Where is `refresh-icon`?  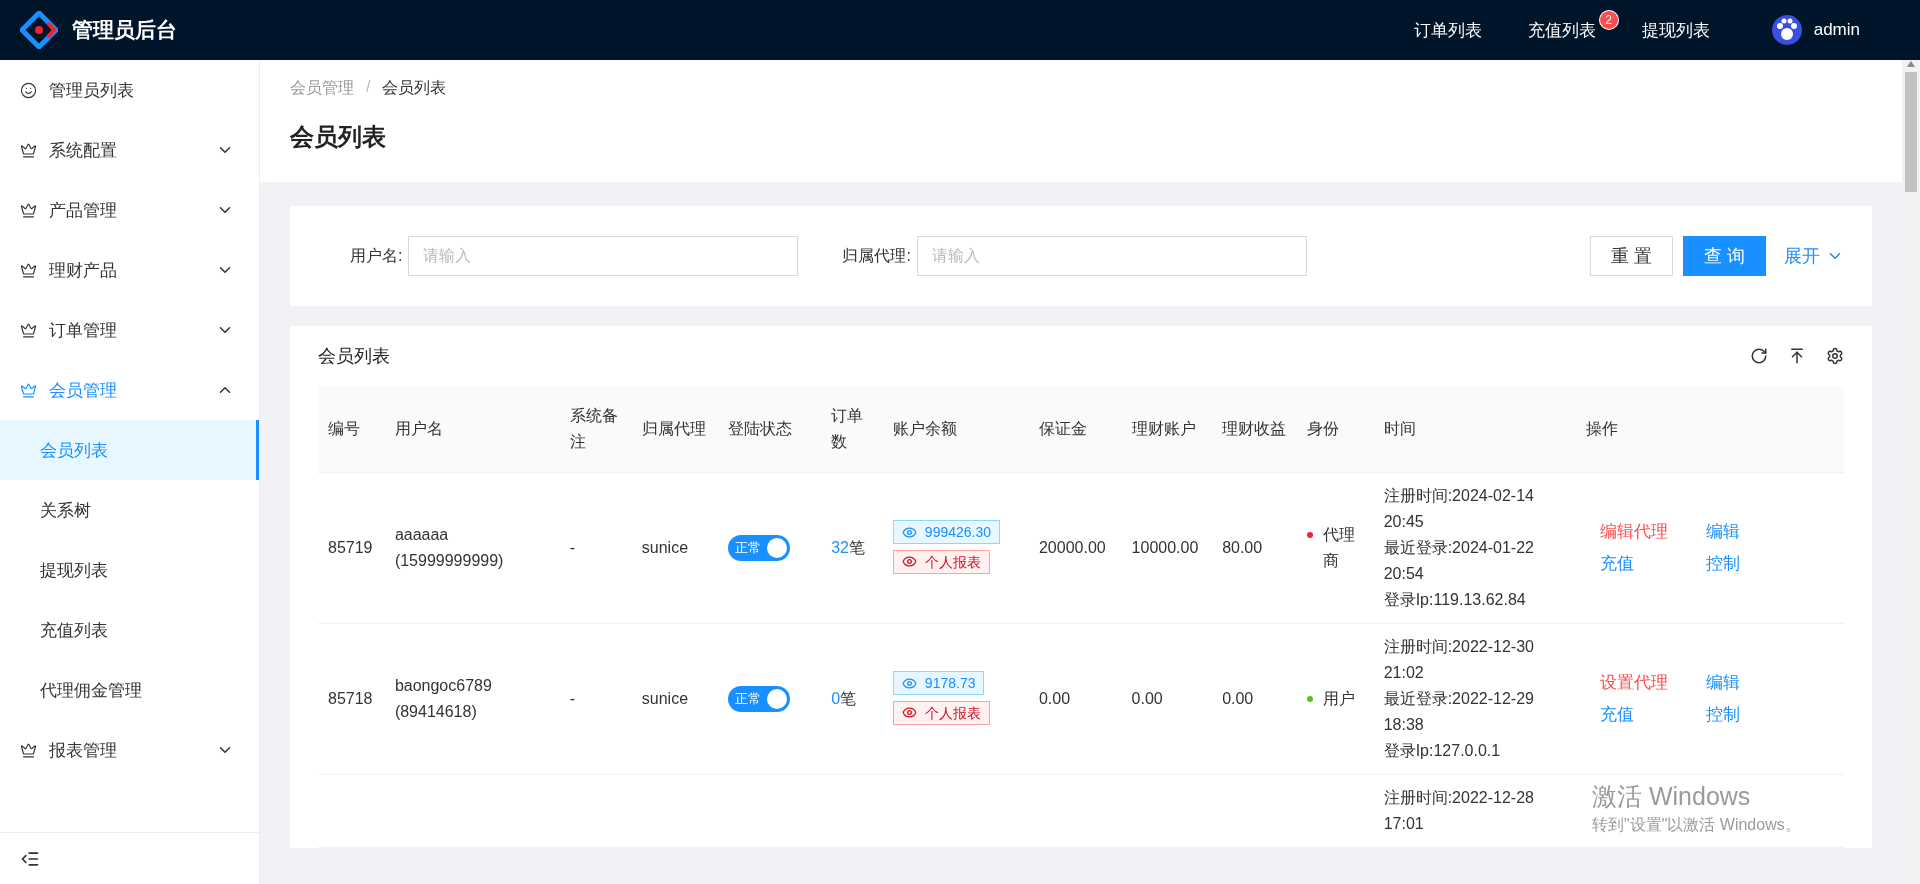
refresh-icon is located at coordinates (1759, 356).